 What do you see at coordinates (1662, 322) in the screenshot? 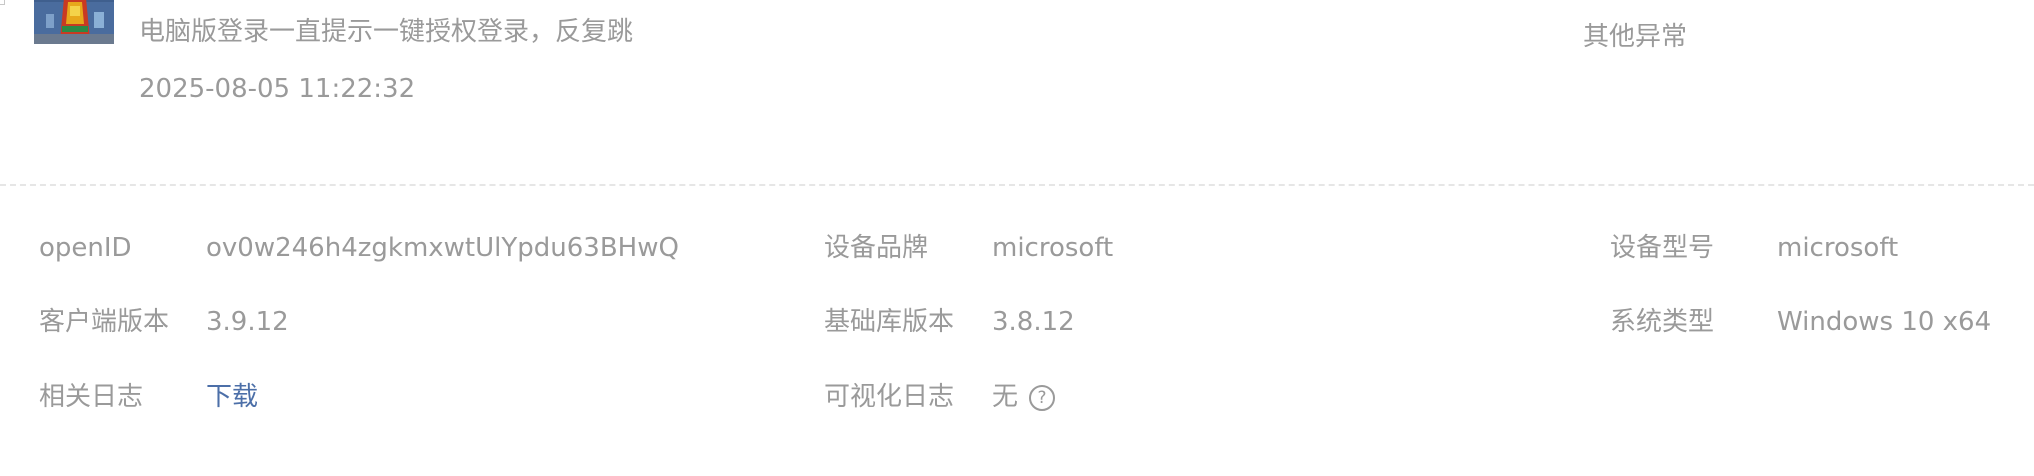
I see `system-type-label: 系统类型` at bounding box center [1662, 322].